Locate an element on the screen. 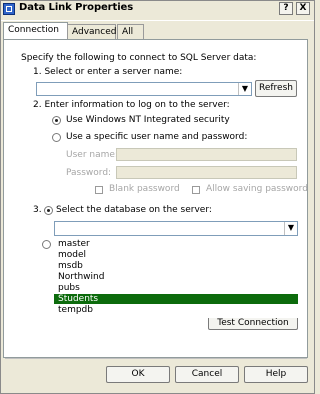 The image size is (320, 394). radio-select-database is located at coordinates (48, 210).